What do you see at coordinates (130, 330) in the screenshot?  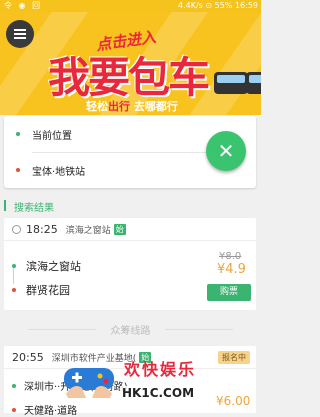 I see `crowd-section-title: 众筹线路` at bounding box center [130, 330].